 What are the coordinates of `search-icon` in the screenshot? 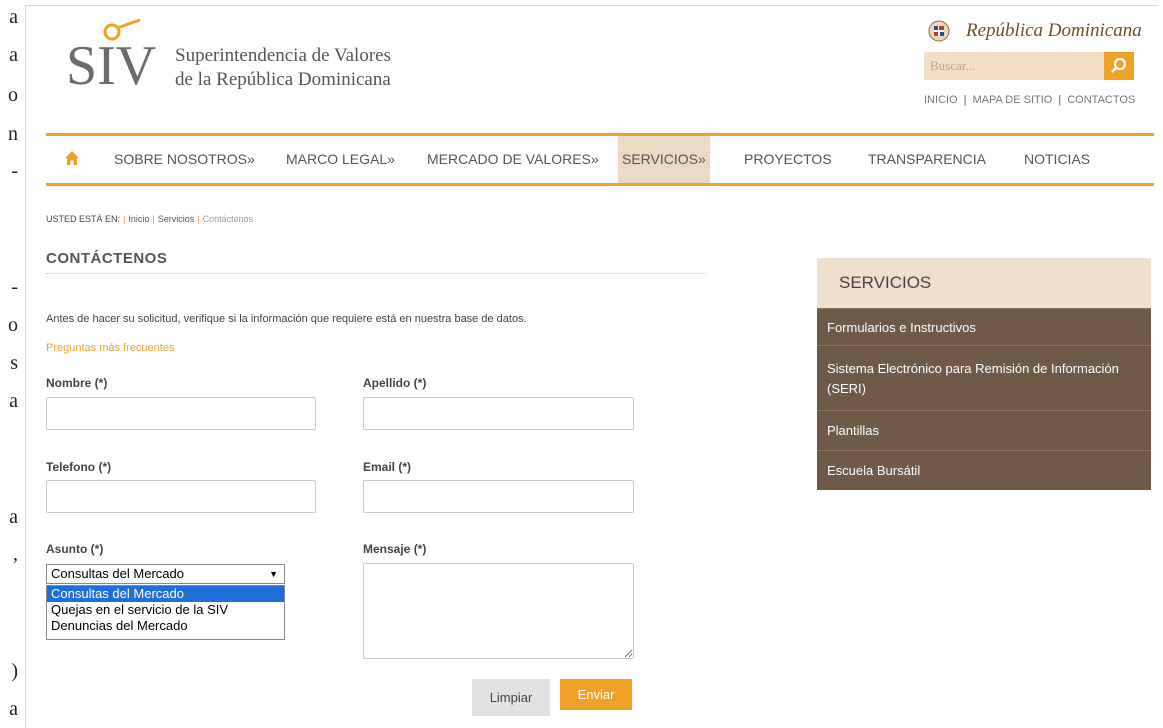 It's located at (1119, 65).